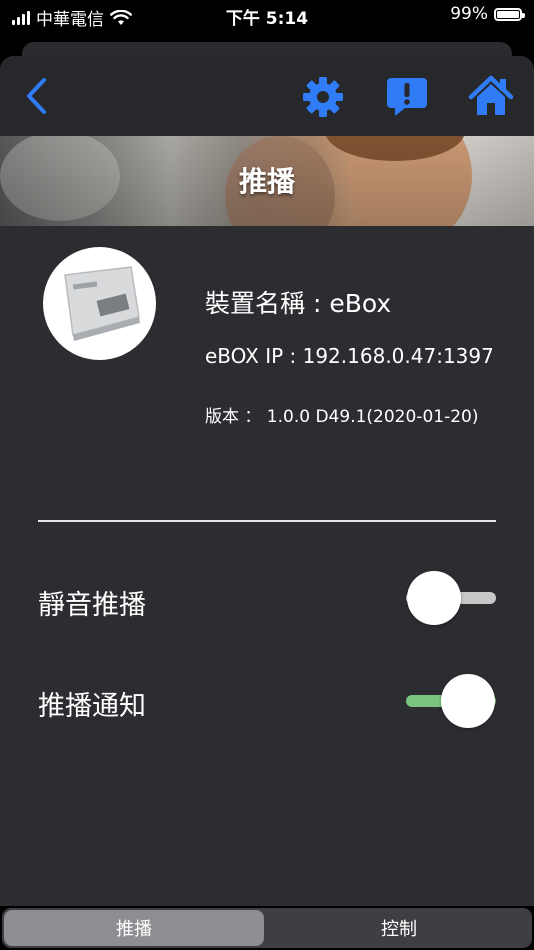  I want to click on divider, so click(267, 521).